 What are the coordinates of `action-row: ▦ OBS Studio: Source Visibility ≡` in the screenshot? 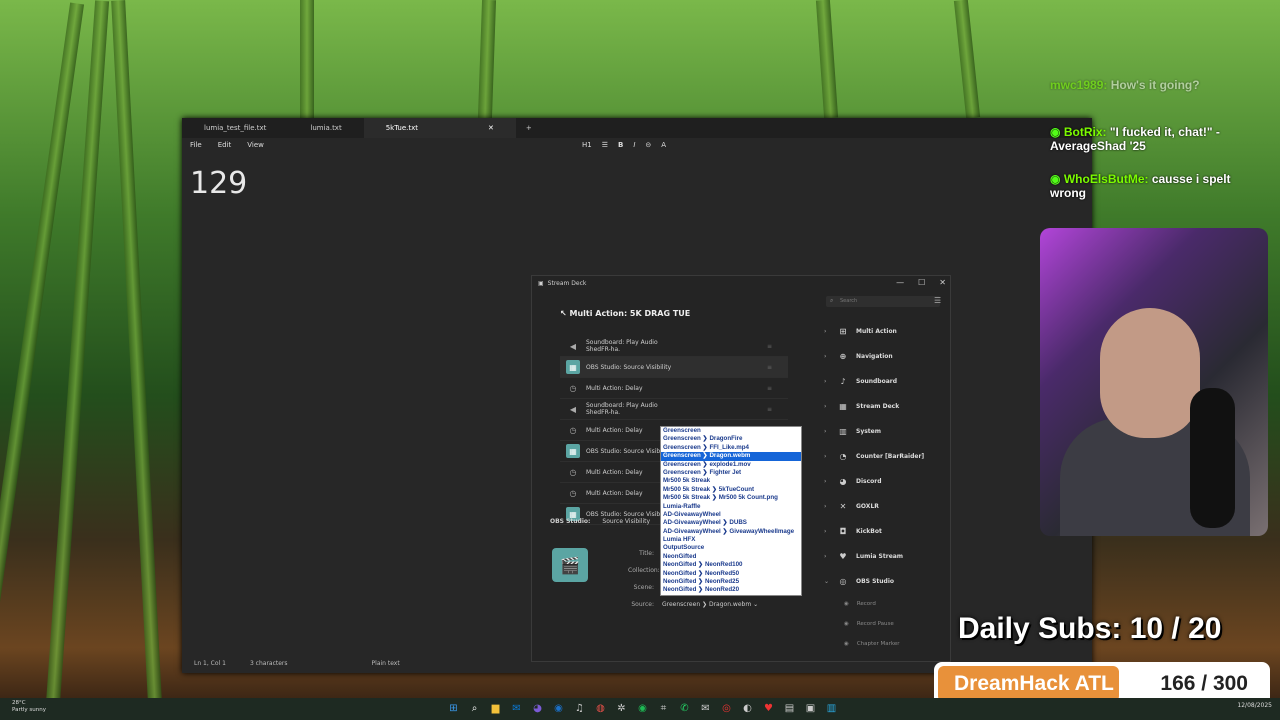 It's located at (674, 367).